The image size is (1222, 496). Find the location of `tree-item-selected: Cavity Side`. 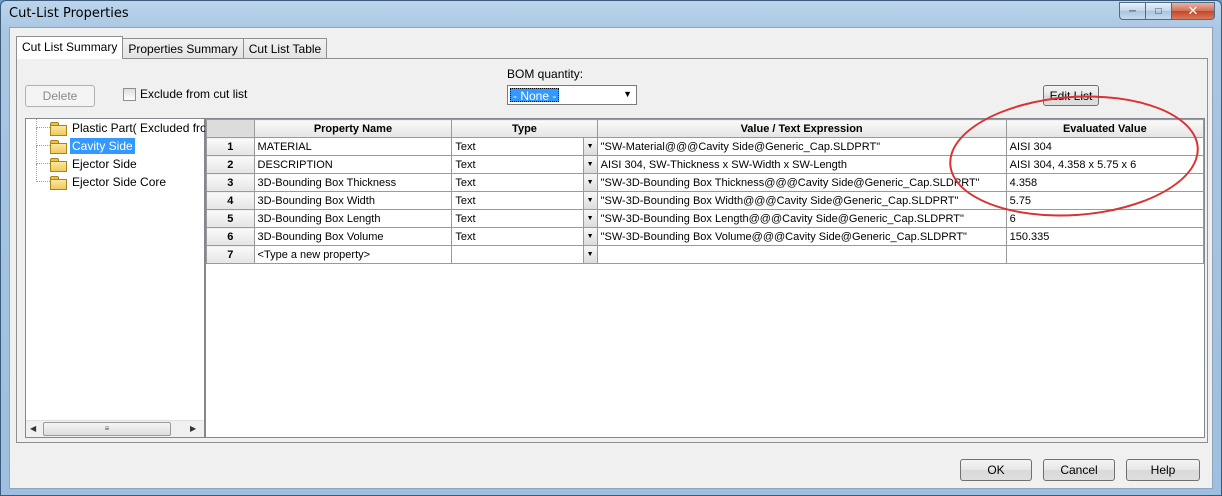

tree-item-selected: Cavity Side is located at coordinates (92, 146).